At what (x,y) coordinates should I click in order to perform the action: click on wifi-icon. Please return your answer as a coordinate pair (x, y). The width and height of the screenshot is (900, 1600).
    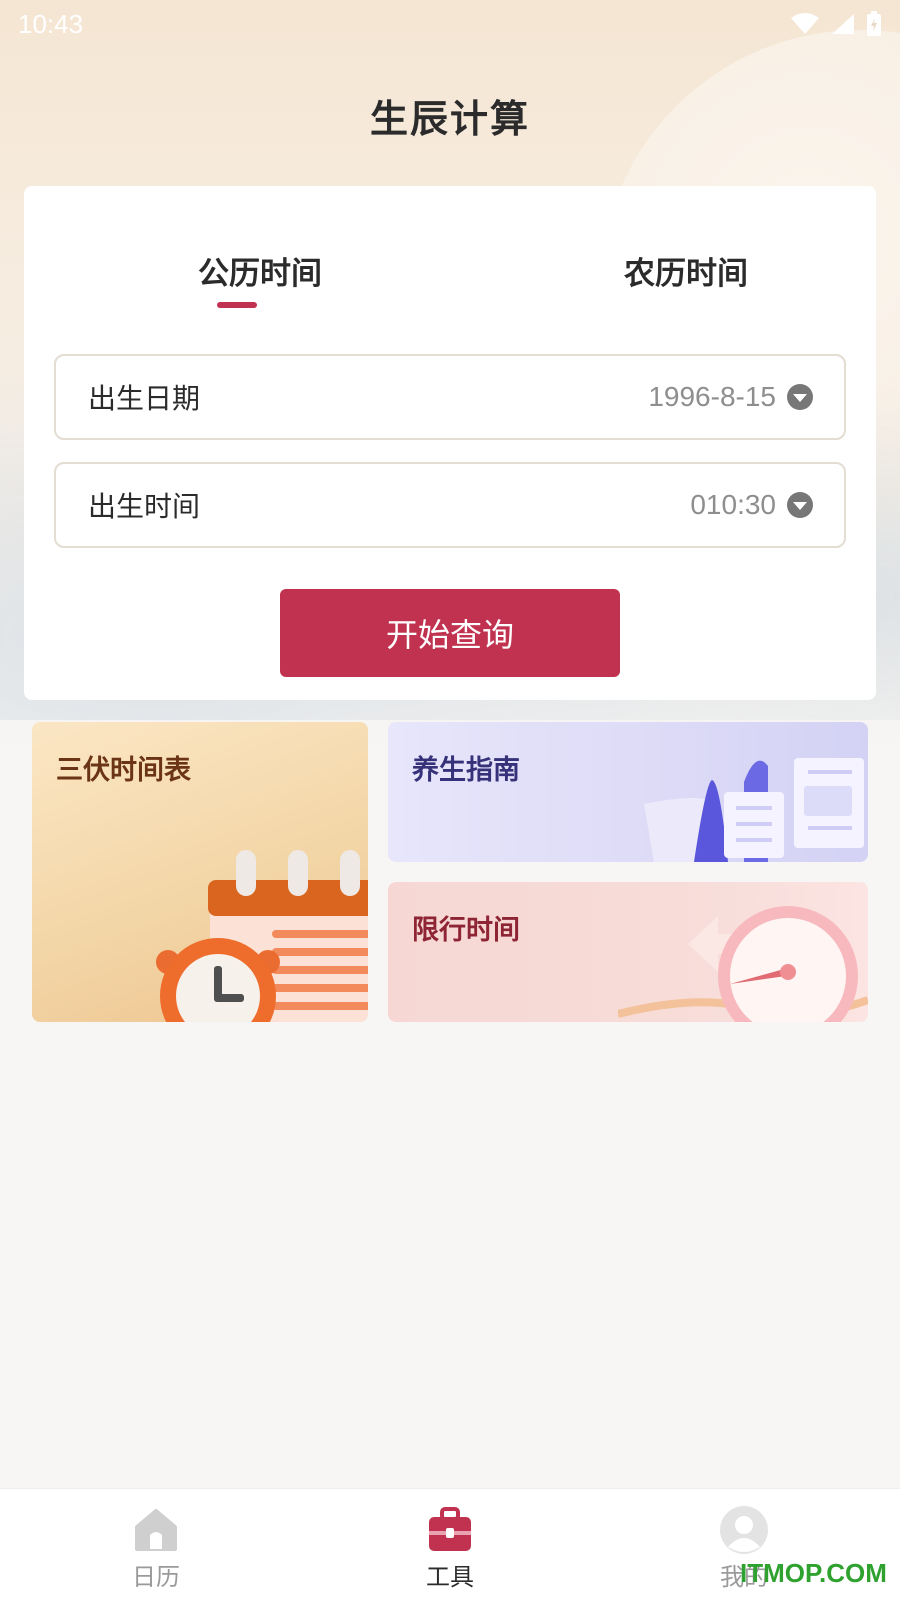
    Looking at the image, I should click on (805, 23).